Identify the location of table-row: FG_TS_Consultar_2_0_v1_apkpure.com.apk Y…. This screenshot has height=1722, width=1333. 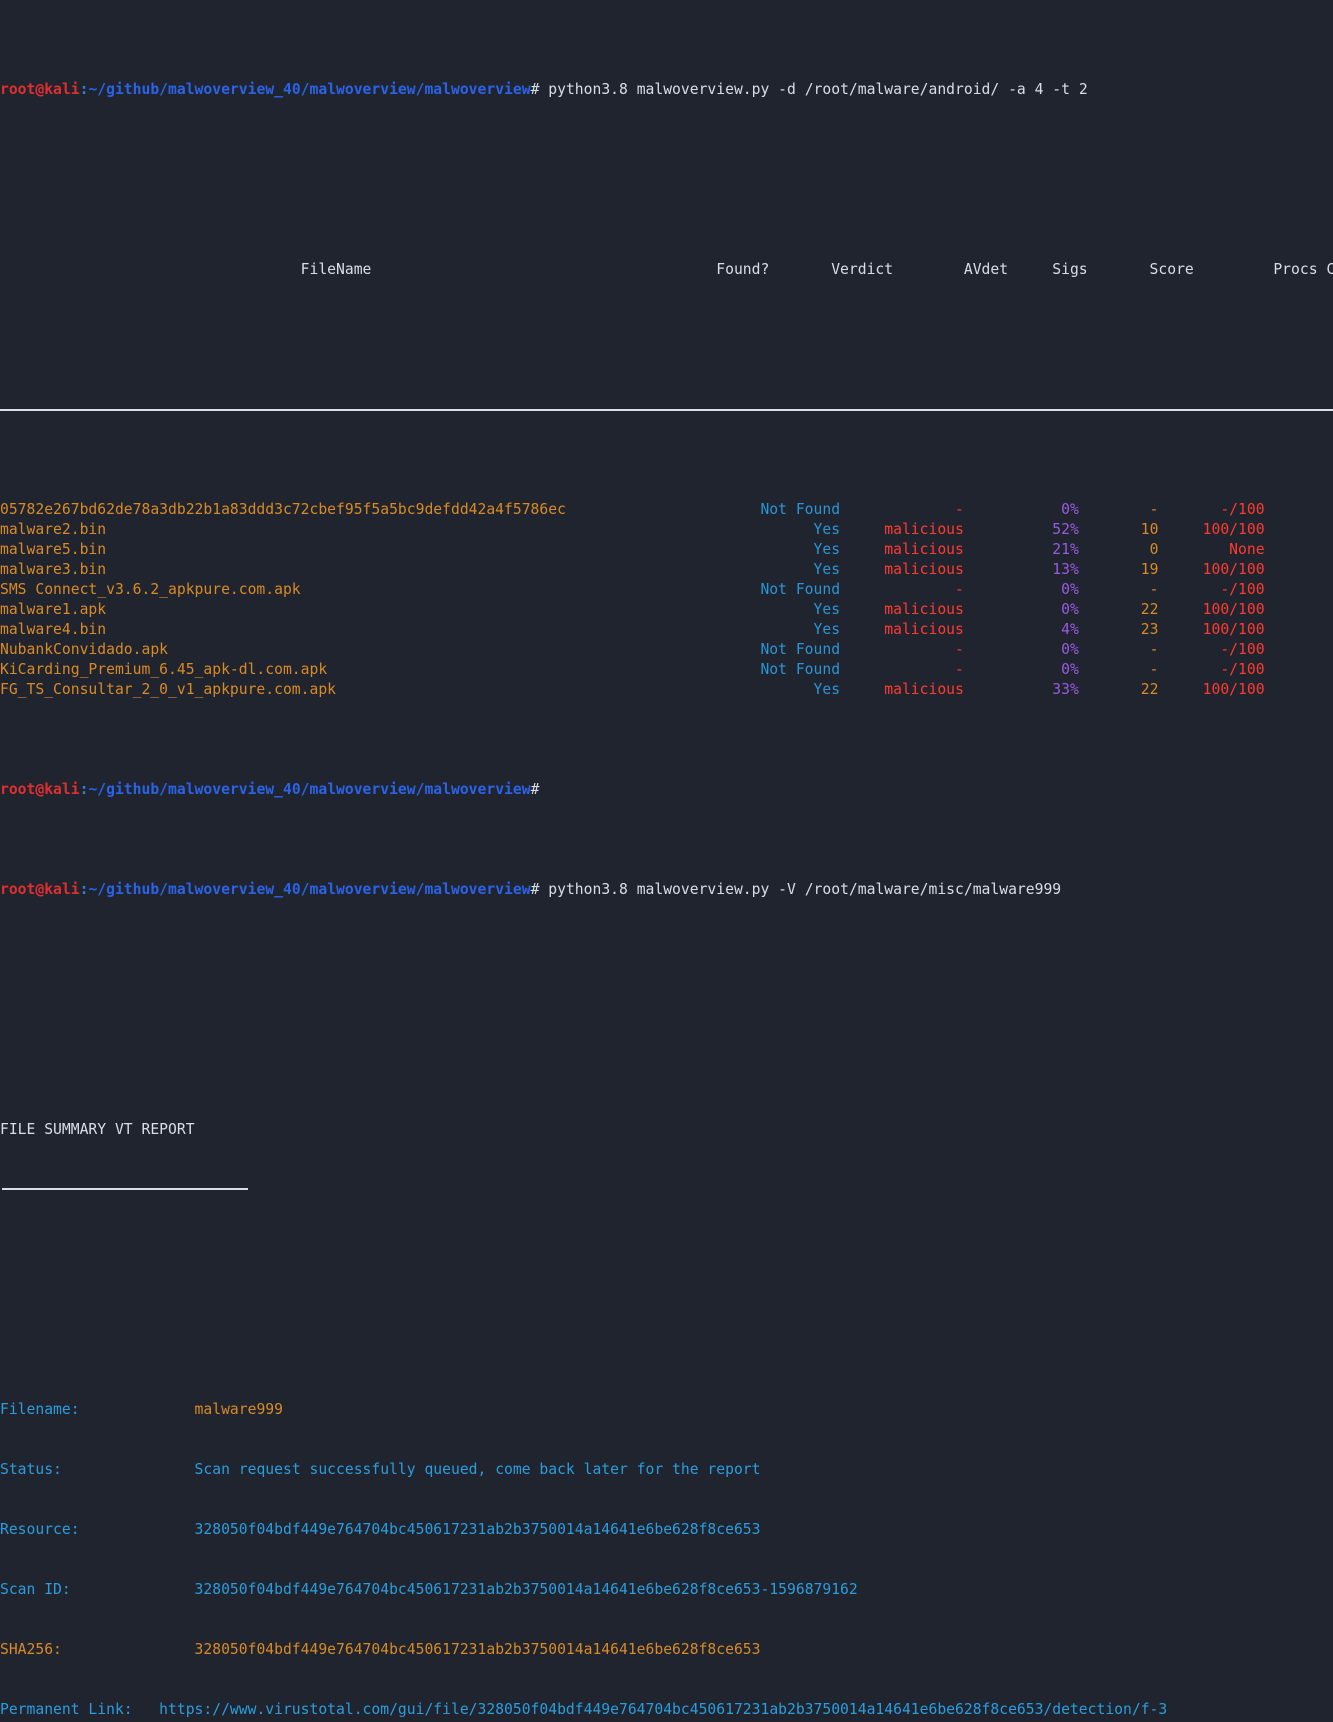
(666, 690).